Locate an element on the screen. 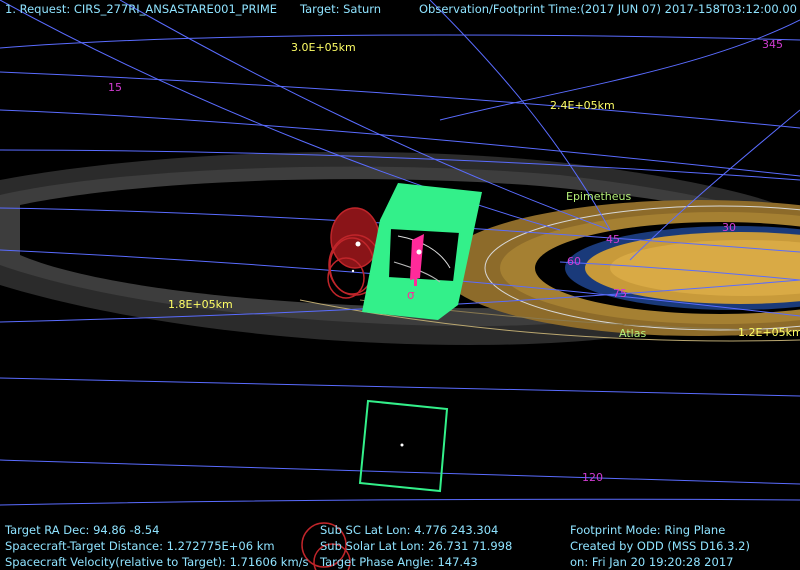 This screenshot has width=800, height=570. longitude-label: 75 is located at coordinates (620, 293).